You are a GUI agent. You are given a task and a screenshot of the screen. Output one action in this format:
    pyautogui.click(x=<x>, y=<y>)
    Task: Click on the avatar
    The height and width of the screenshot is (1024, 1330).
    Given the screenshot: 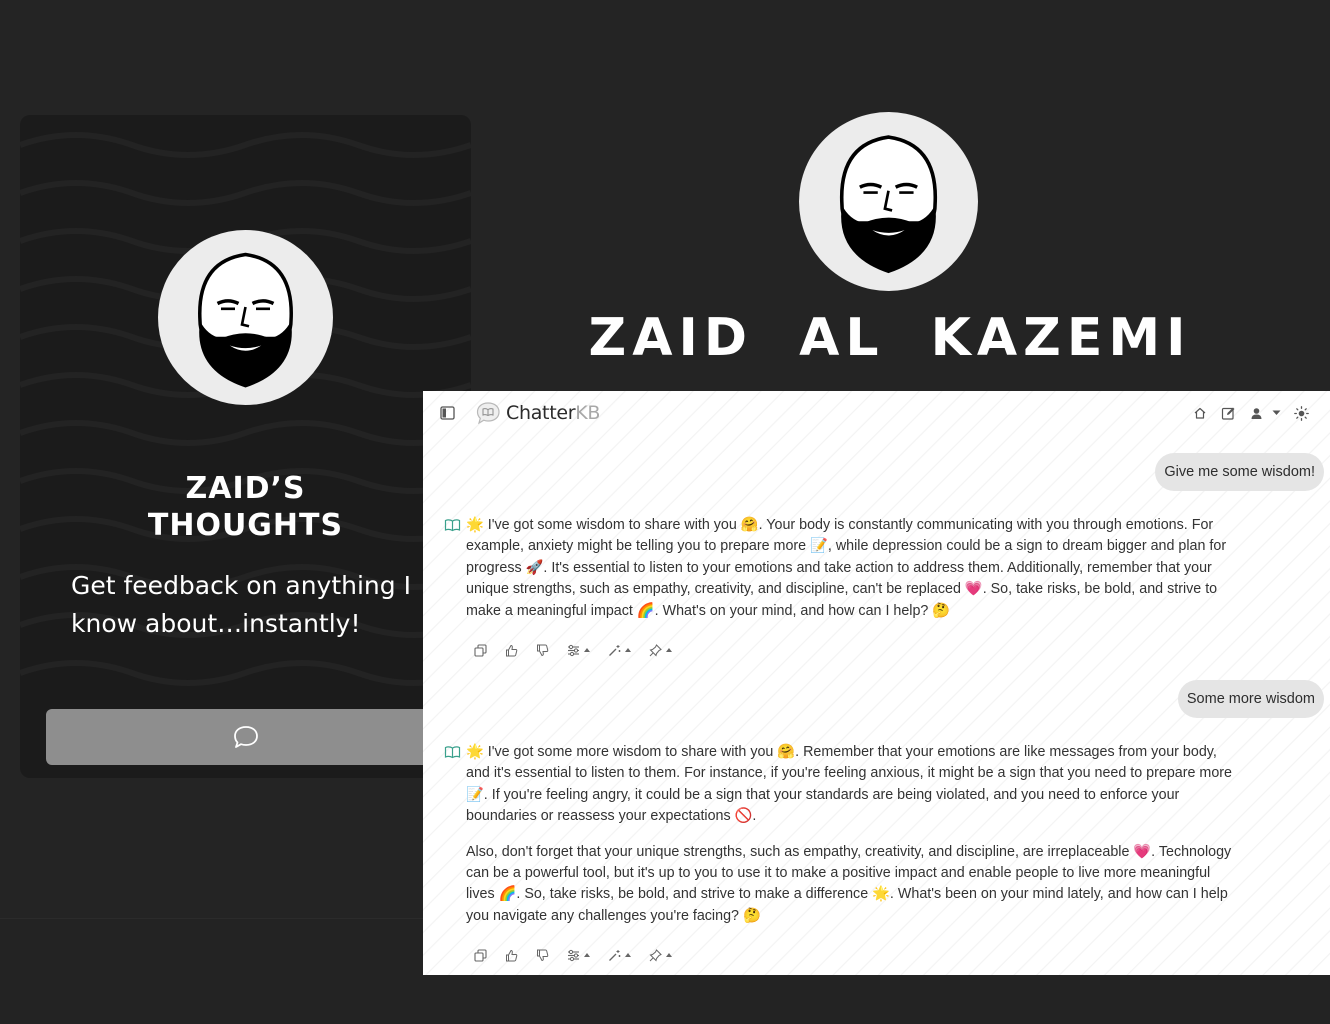 What is the action you would take?
    pyautogui.click(x=245, y=317)
    